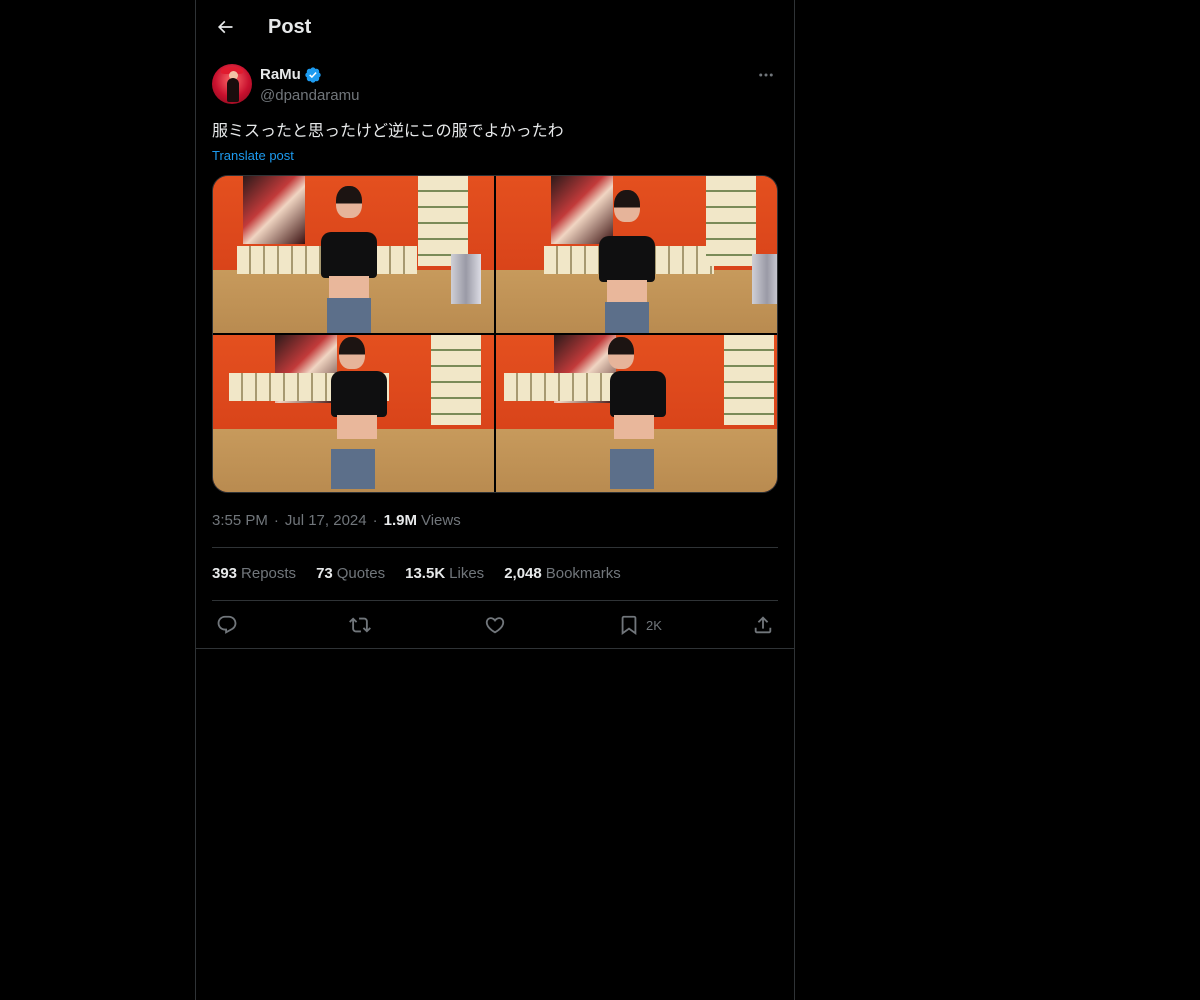 The width and height of the screenshot is (1200, 1000). Describe the element at coordinates (440, 520) in the screenshot. I see `views-label: Views` at that location.